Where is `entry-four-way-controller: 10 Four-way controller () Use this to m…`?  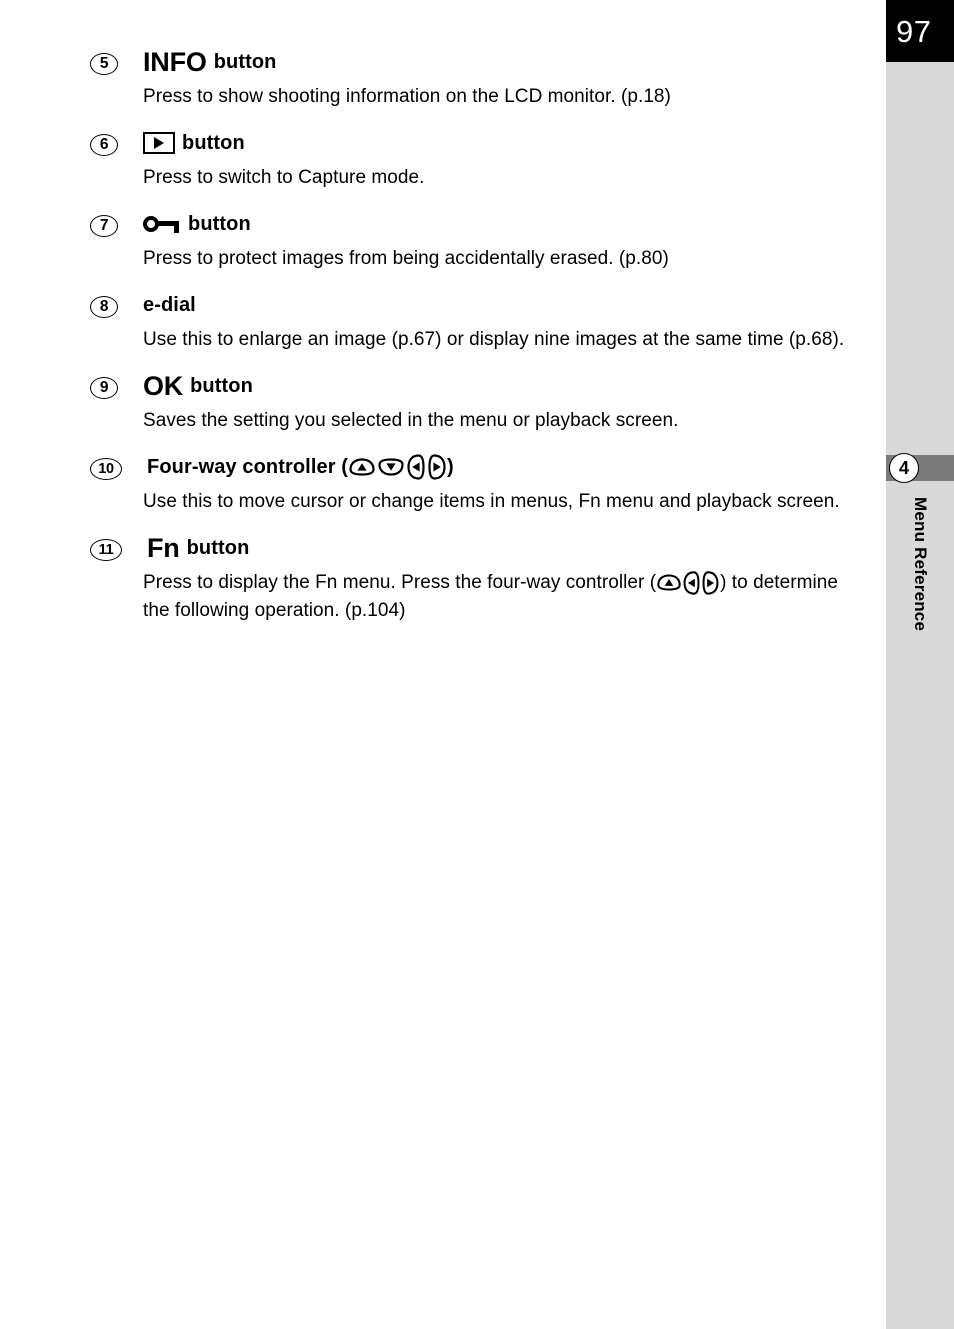 entry-four-way-controller: 10 Four-way controller () Use this to m… is located at coordinates (443, 484).